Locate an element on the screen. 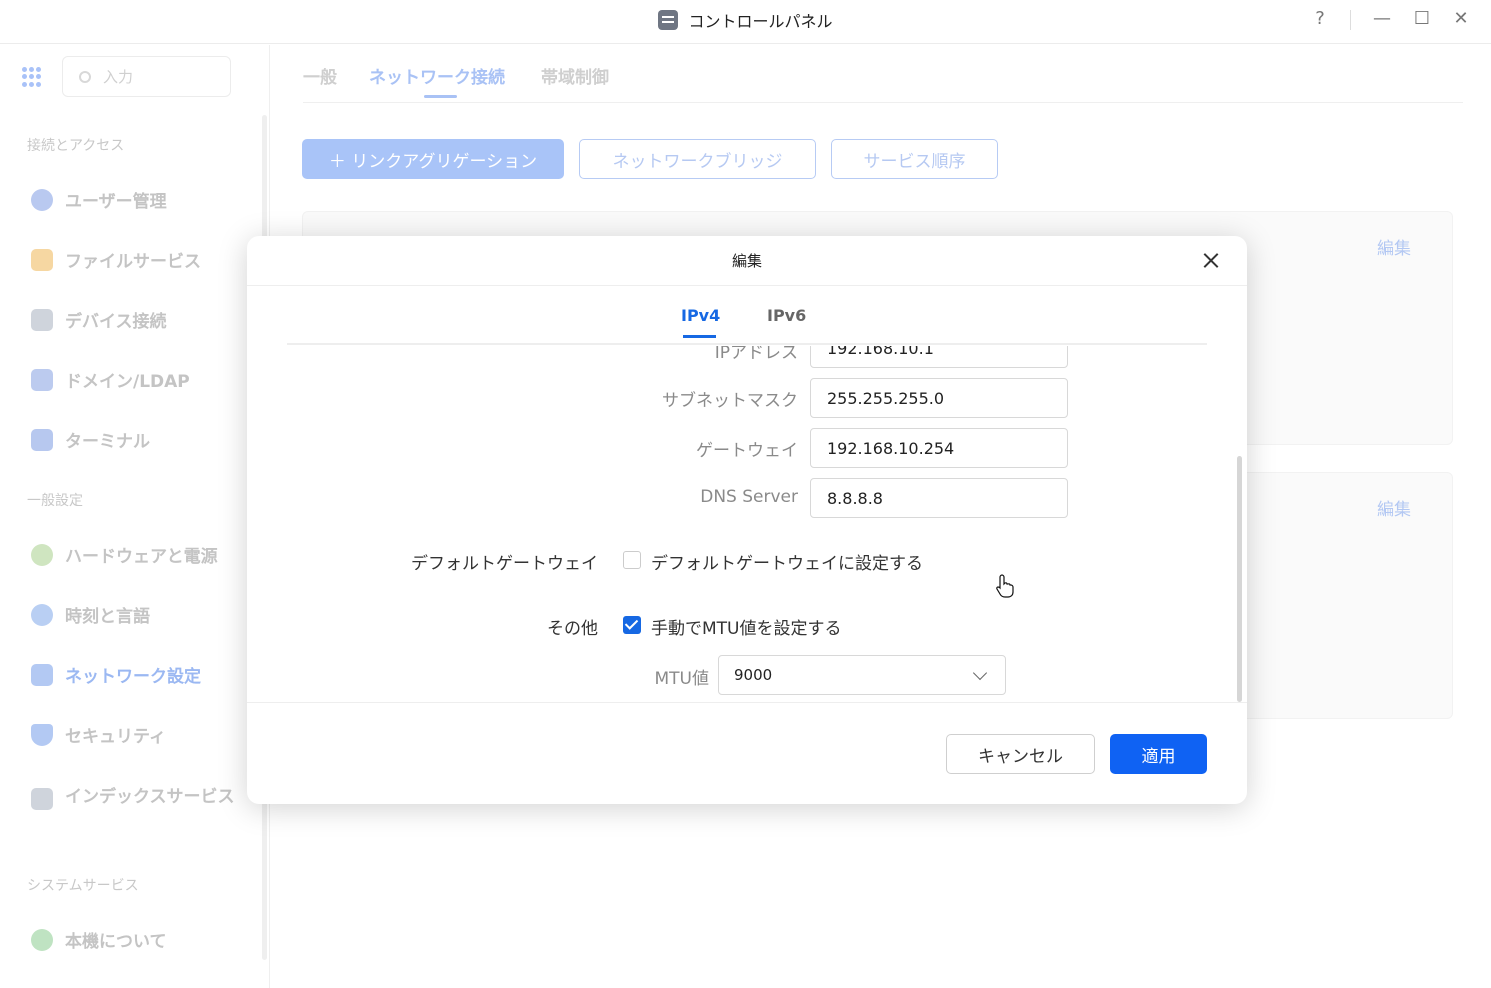  sidebar-item-hardware: ハードウェアと電源 is located at coordinates (124, 554).